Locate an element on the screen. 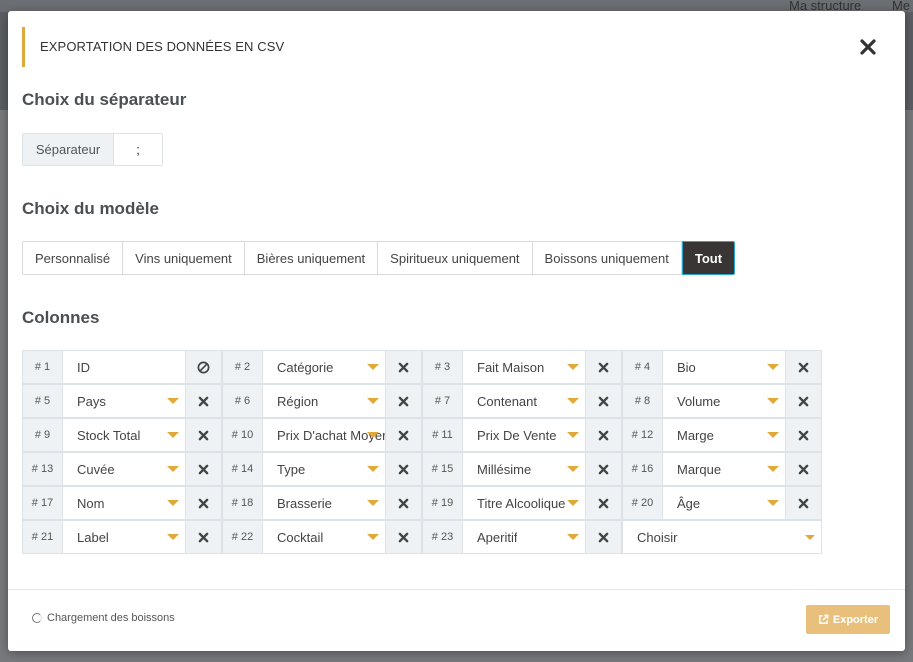  column-select-value: Nom is located at coordinates (91, 503).